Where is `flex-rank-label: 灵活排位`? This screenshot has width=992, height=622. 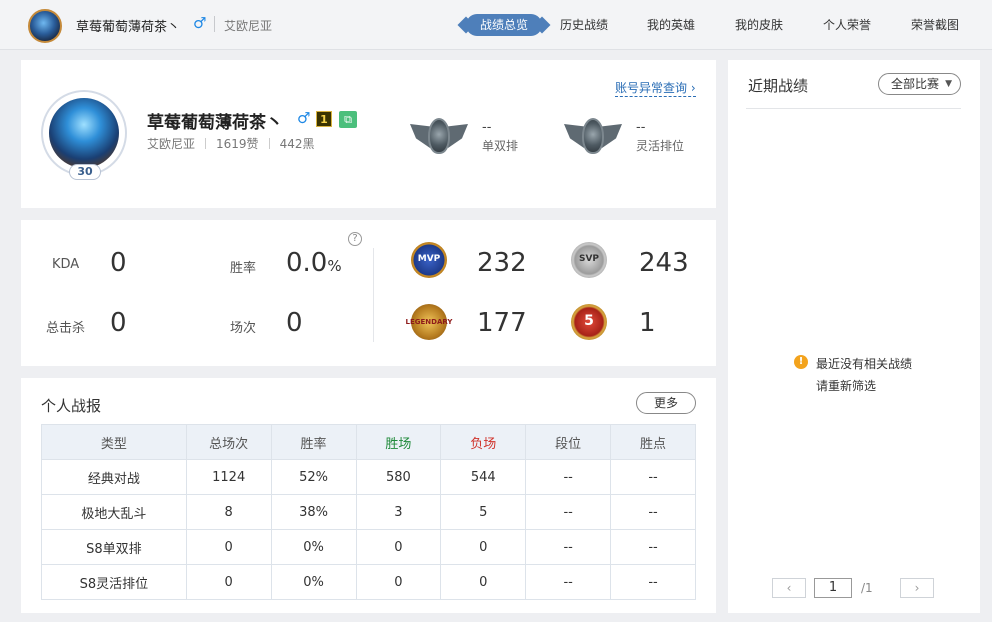
flex-rank-label: 灵活排位 is located at coordinates (660, 146).